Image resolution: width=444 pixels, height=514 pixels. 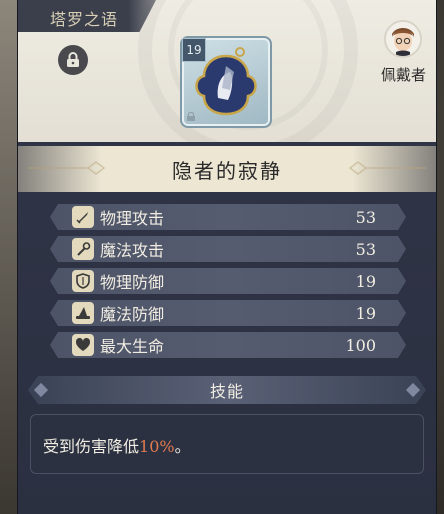 What do you see at coordinates (83, 217) in the screenshot?
I see `sword-icon` at bounding box center [83, 217].